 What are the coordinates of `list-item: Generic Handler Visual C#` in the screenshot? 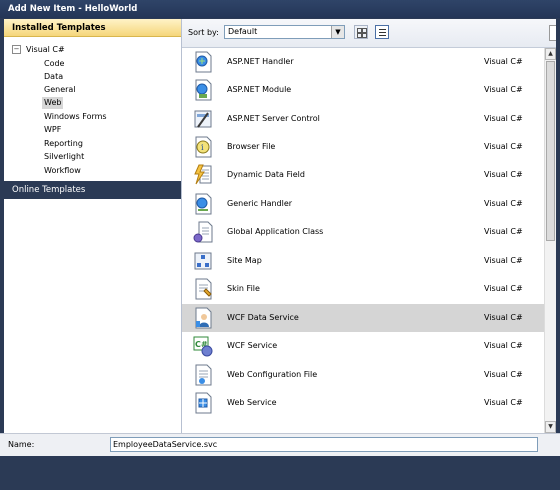 It's located at (363, 204).